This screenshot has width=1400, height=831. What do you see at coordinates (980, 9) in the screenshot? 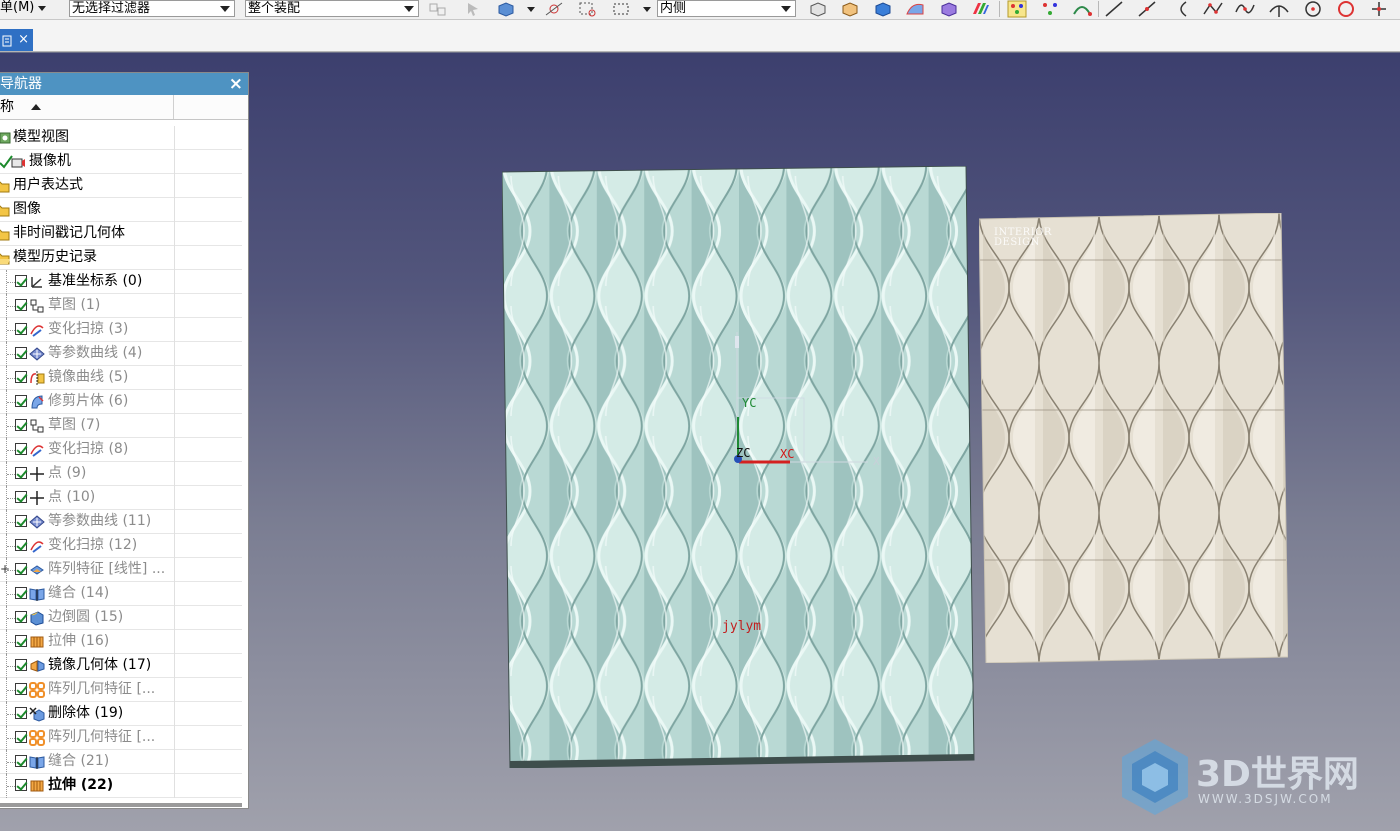
I see `studio-render-icon` at bounding box center [980, 9].